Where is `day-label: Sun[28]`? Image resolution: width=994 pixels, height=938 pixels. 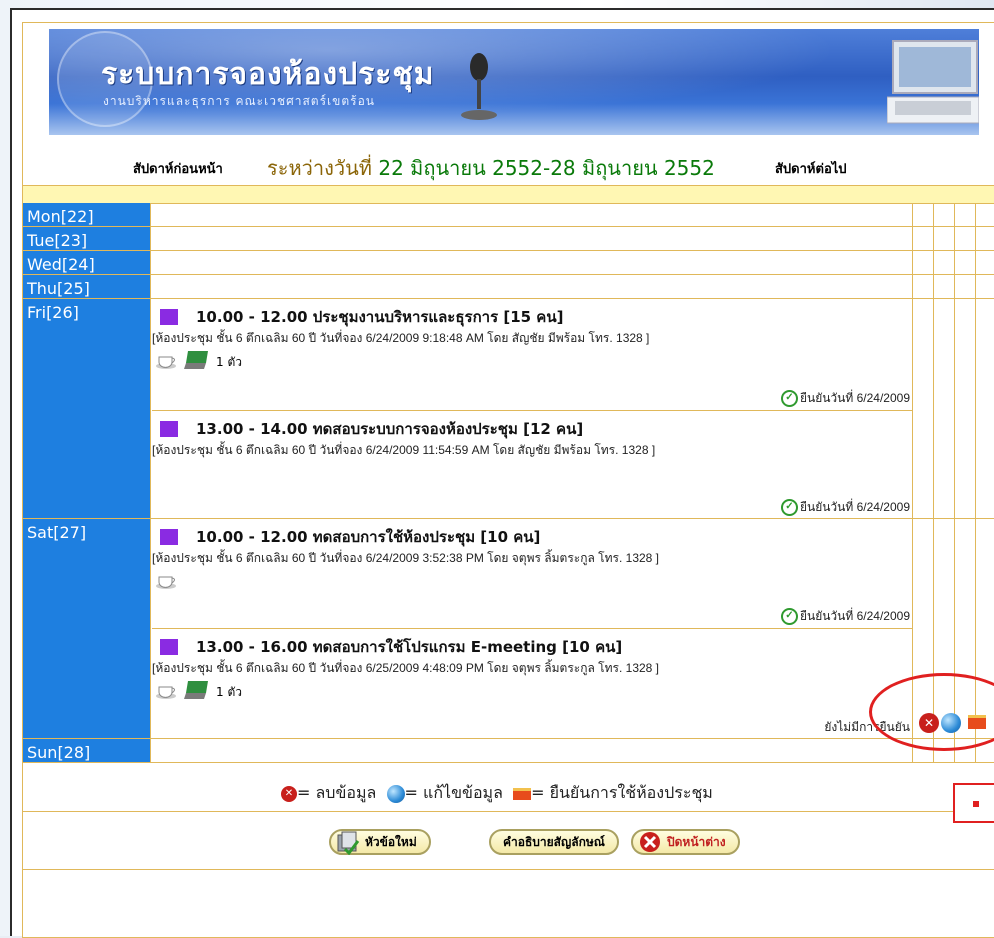 day-label: Sun[28] is located at coordinates (87, 750).